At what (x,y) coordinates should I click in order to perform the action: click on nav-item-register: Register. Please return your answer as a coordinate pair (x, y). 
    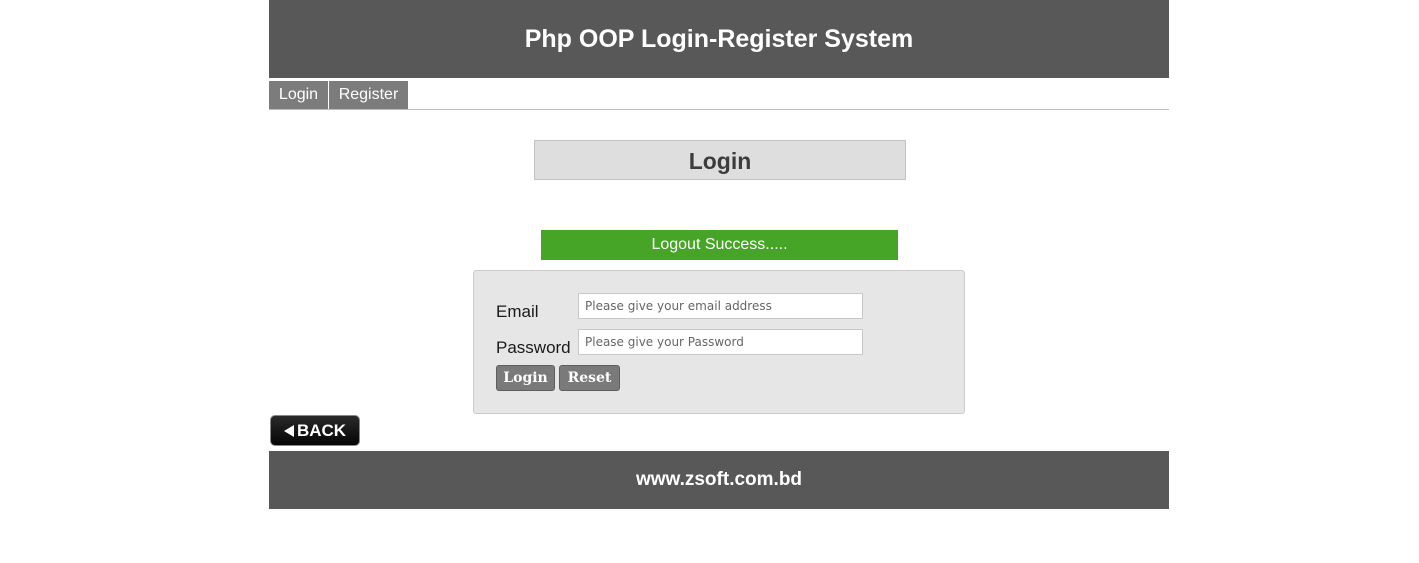
    Looking at the image, I should click on (368, 95).